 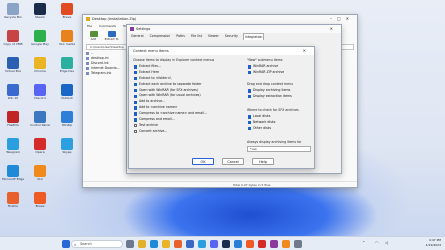 What do you see at coordinates (142, 244) in the screenshot?
I see `explorer-icon` at bounding box center [142, 244].